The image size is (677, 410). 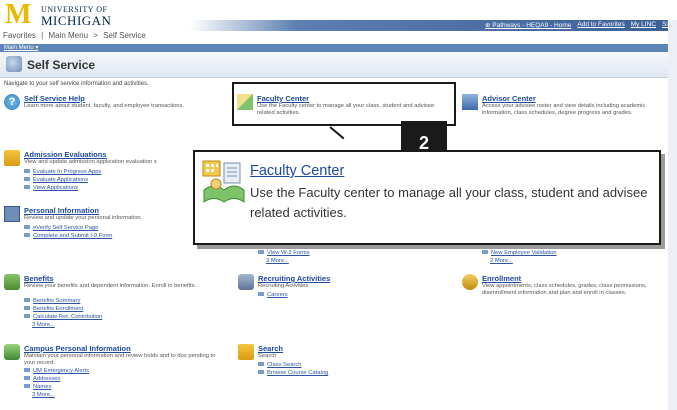 What do you see at coordinates (12, 102) in the screenshot?
I see `help-icon: ?` at bounding box center [12, 102].